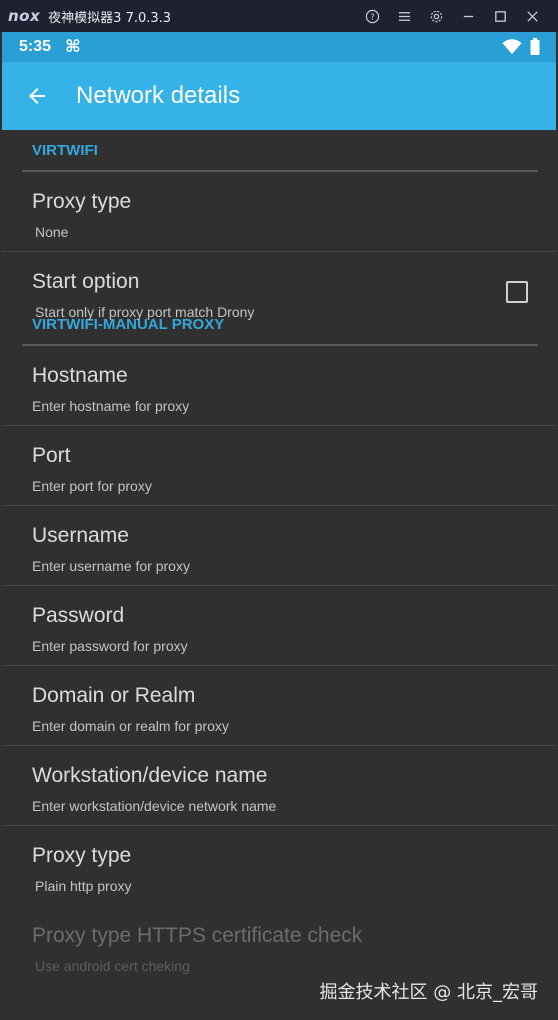 The image size is (558, 1020). What do you see at coordinates (279, 466) in the screenshot?
I see `pref-port: Port Enter port for proxy` at bounding box center [279, 466].